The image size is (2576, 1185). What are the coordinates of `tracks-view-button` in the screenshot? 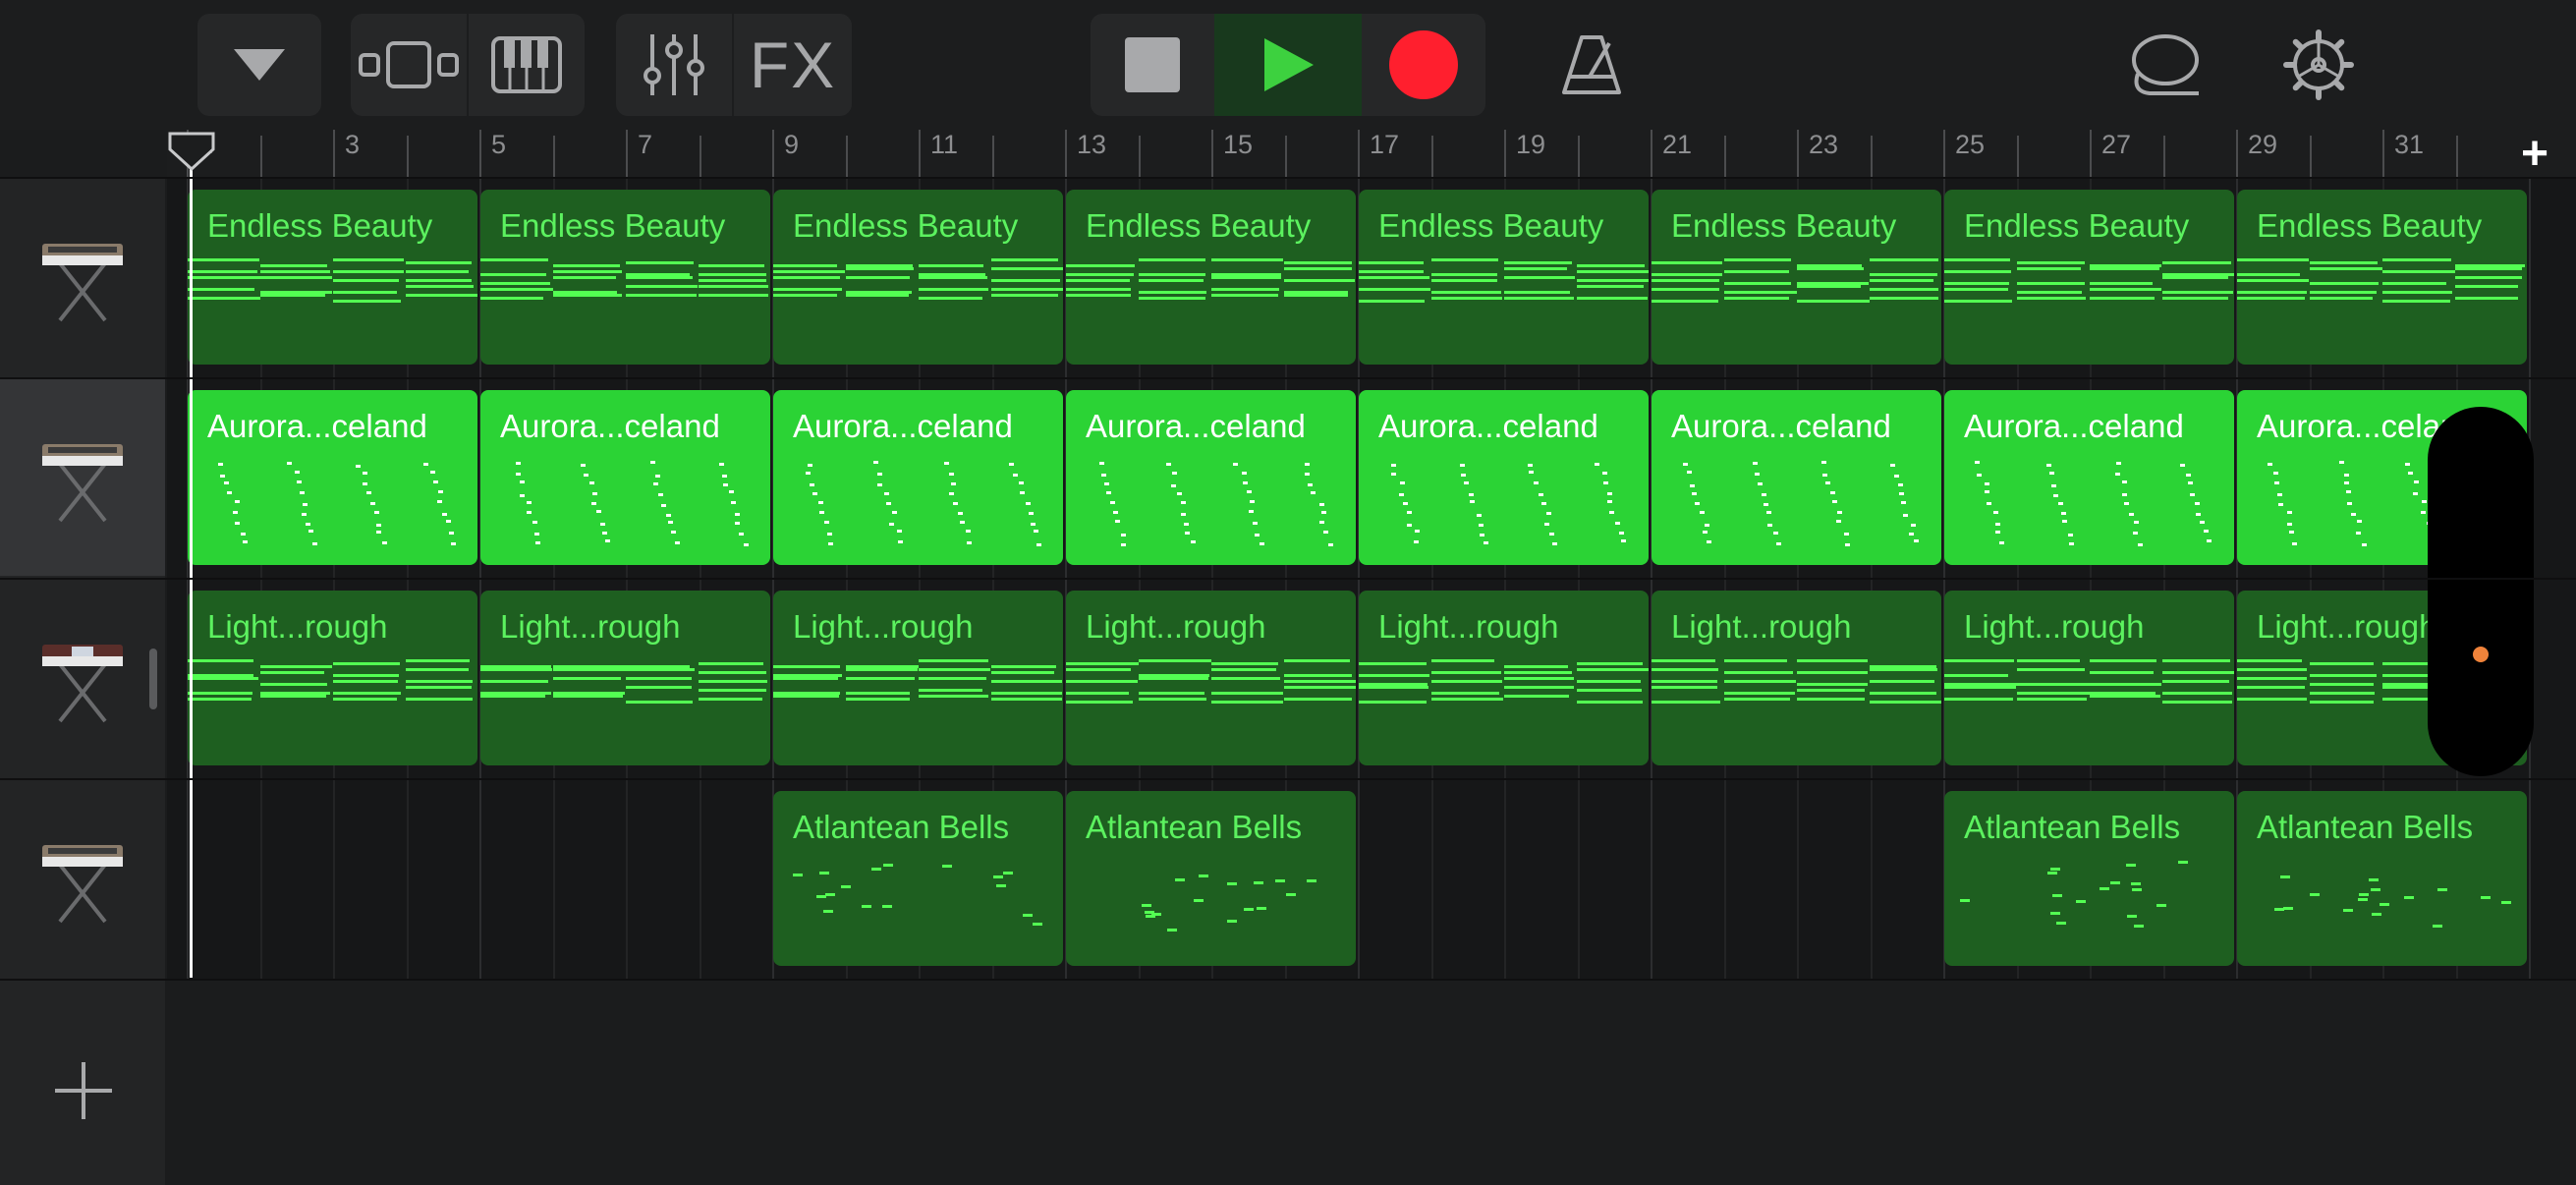 It's located at (409, 65).